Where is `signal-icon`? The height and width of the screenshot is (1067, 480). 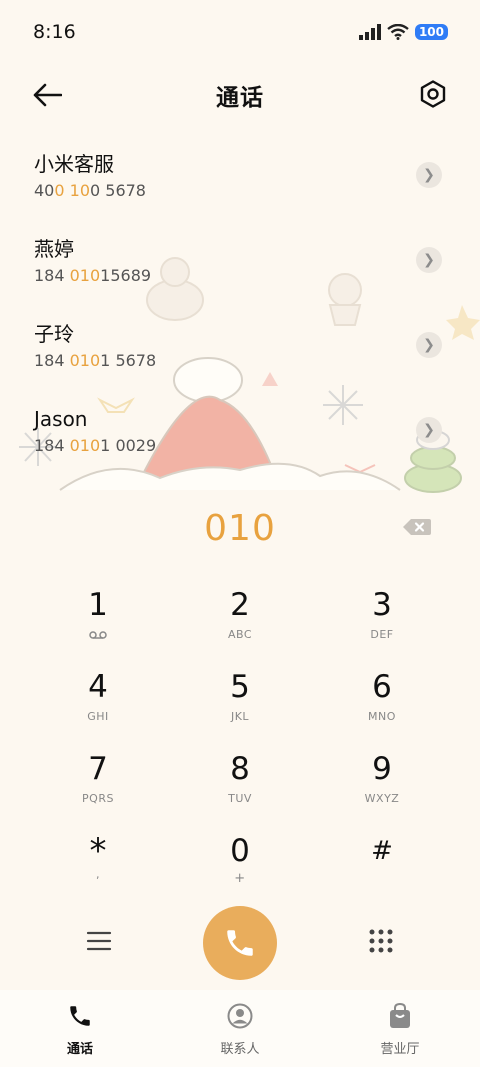 signal-icon is located at coordinates (369, 32).